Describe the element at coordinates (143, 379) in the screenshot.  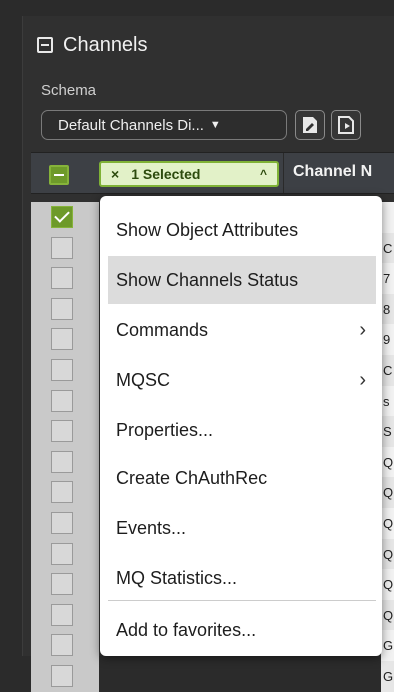
I see `menu-item-label: MQSC` at that location.